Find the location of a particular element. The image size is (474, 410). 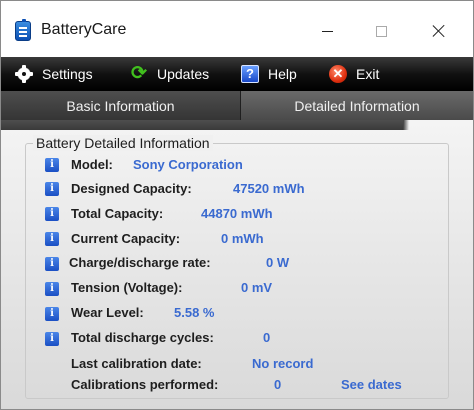

minimize-button is located at coordinates (327, 31).